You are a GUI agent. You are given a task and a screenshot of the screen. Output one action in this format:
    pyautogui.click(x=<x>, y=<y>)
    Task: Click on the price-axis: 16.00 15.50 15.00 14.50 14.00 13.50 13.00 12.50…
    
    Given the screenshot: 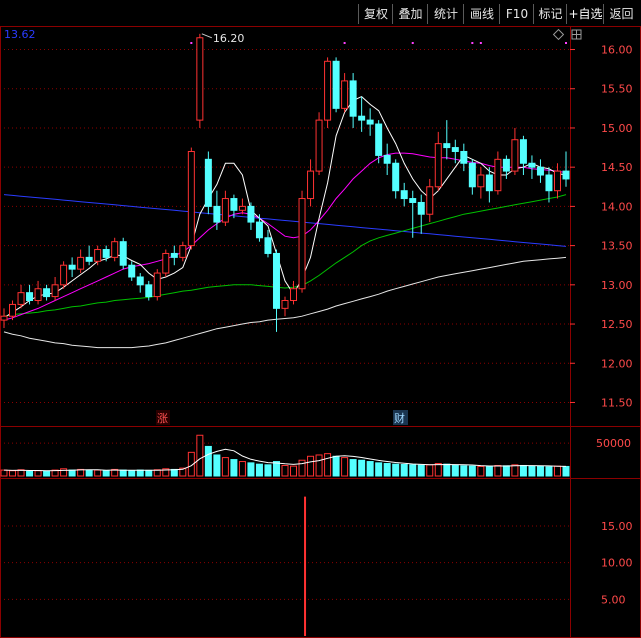 What is the action you would take?
    pyautogui.click(x=601, y=226)
    